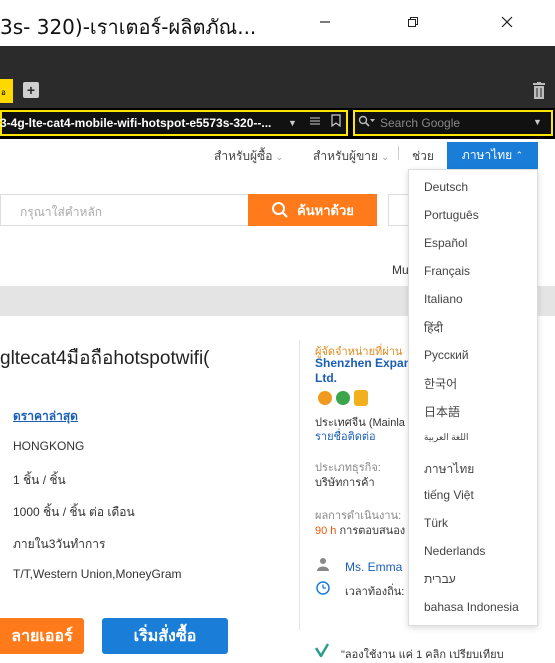  What do you see at coordinates (42, 636) in the screenshot?
I see `contact-supplier-button: ลายเออร์` at bounding box center [42, 636].